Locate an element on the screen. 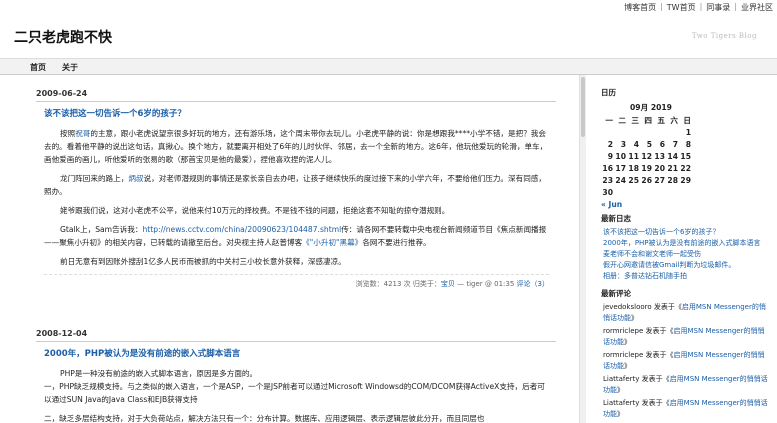  day: 19 is located at coordinates (646, 168).